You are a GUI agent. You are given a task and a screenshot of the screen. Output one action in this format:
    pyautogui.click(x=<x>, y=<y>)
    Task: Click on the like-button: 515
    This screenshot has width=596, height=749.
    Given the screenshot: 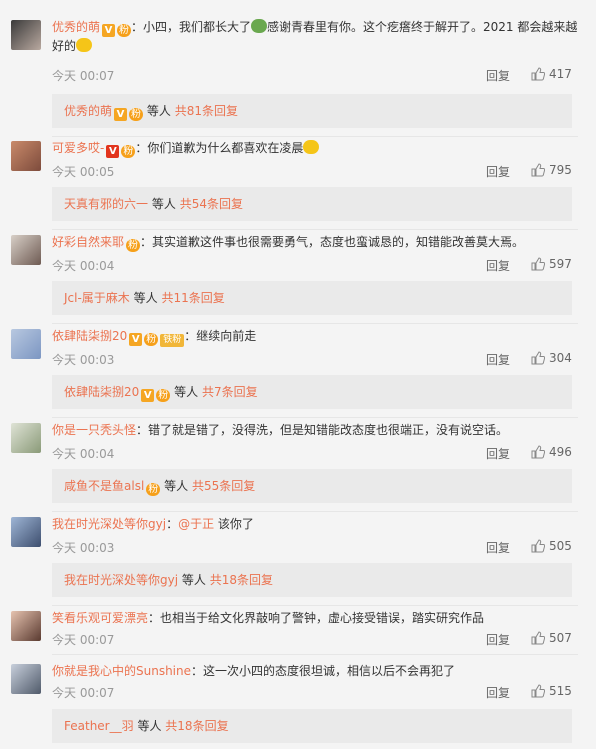 What is the action you would take?
    pyautogui.click(x=551, y=691)
    